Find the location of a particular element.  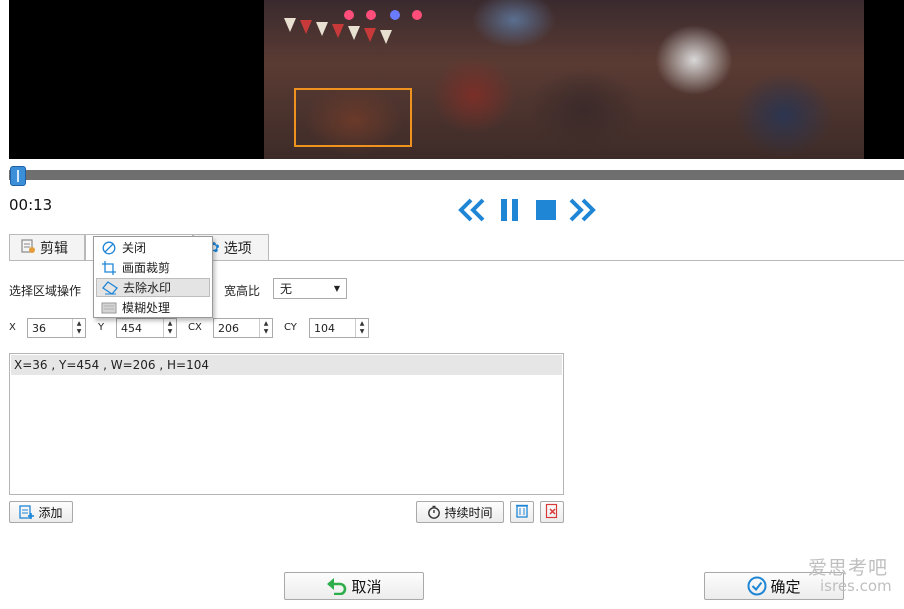

menu-item-crop: 画面裁剪 is located at coordinates (153, 267).